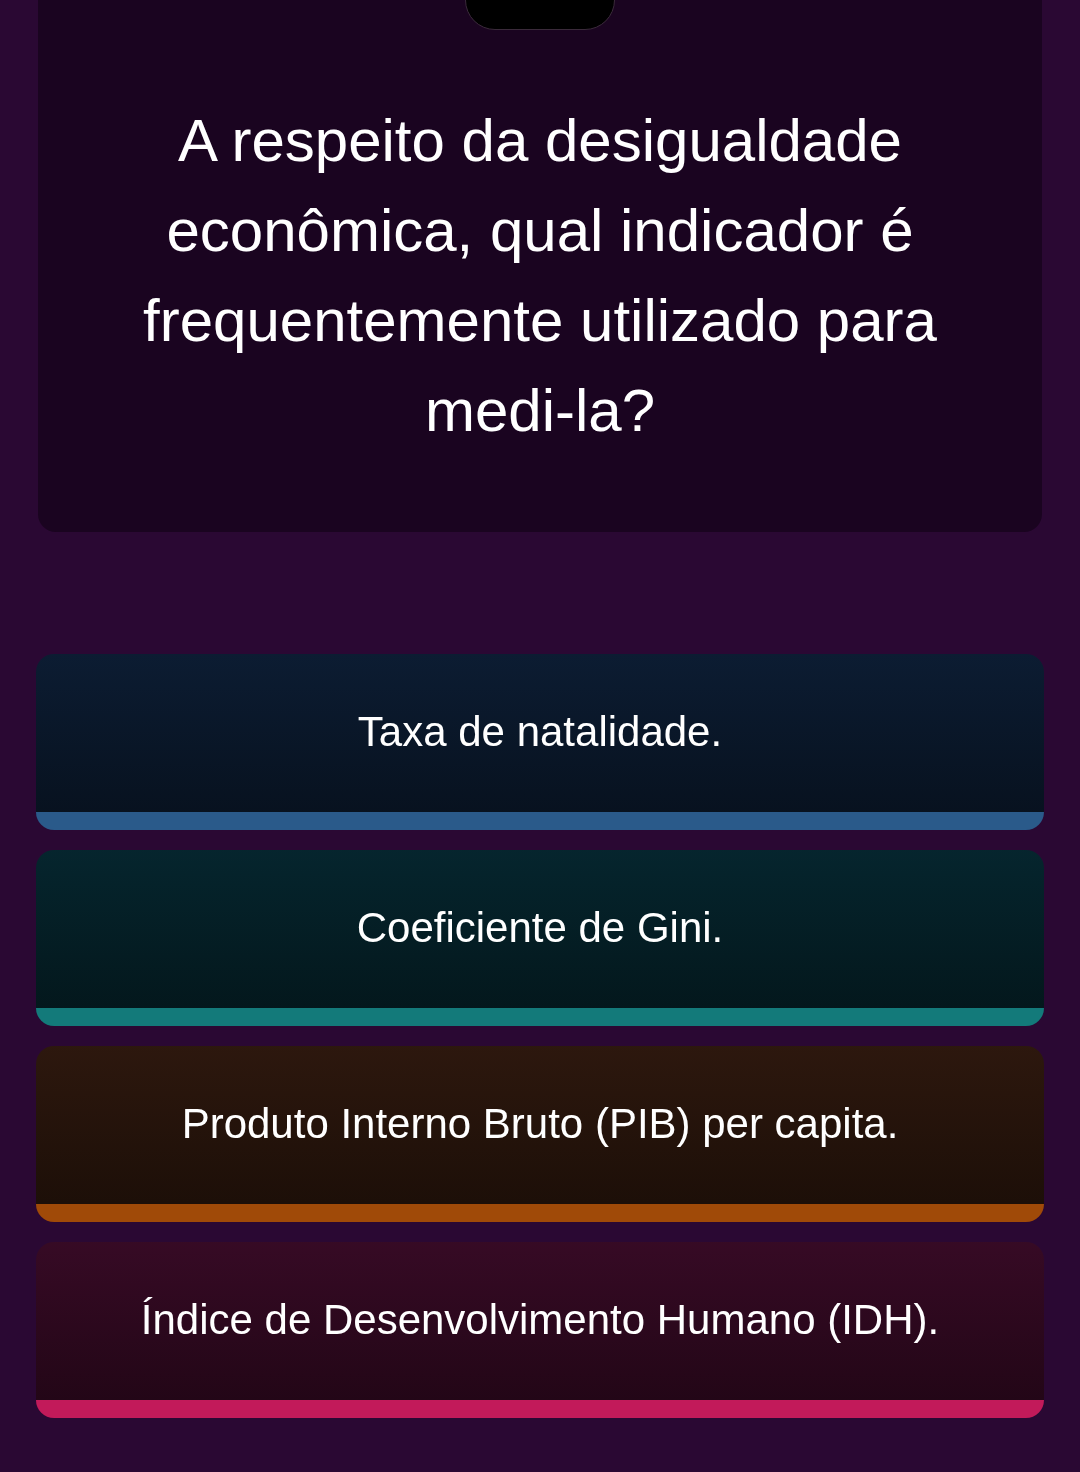 This screenshot has height=1472, width=1080. What do you see at coordinates (540, 1134) in the screenshot?
I see `answer-option: Produto Interno Bruto (PIB) per capita.` at bounding box center [540, 1134].